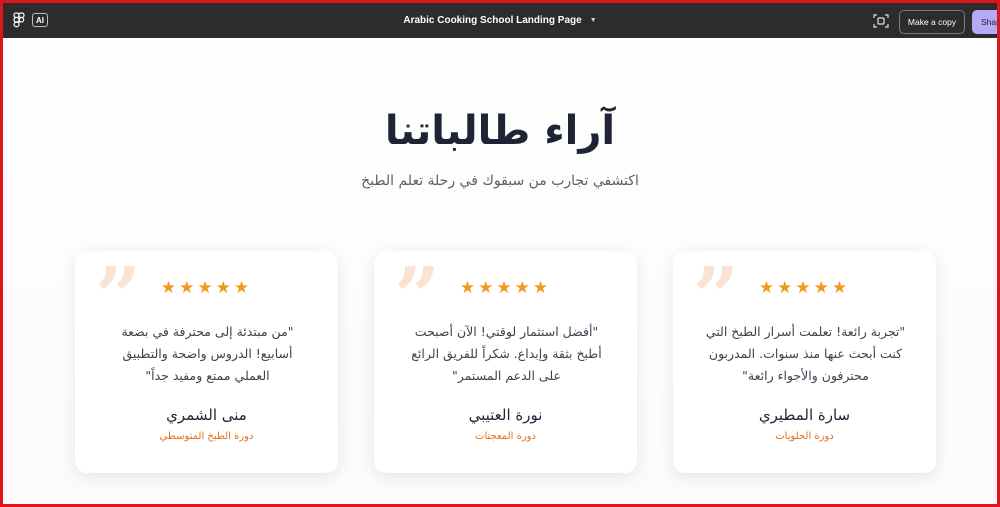 This screenshot has height=507, width=1000. What do you see at coordinates (40, 20) in the screenshot?
I see `ai-badge: AI` at bounding box center [40, 20].